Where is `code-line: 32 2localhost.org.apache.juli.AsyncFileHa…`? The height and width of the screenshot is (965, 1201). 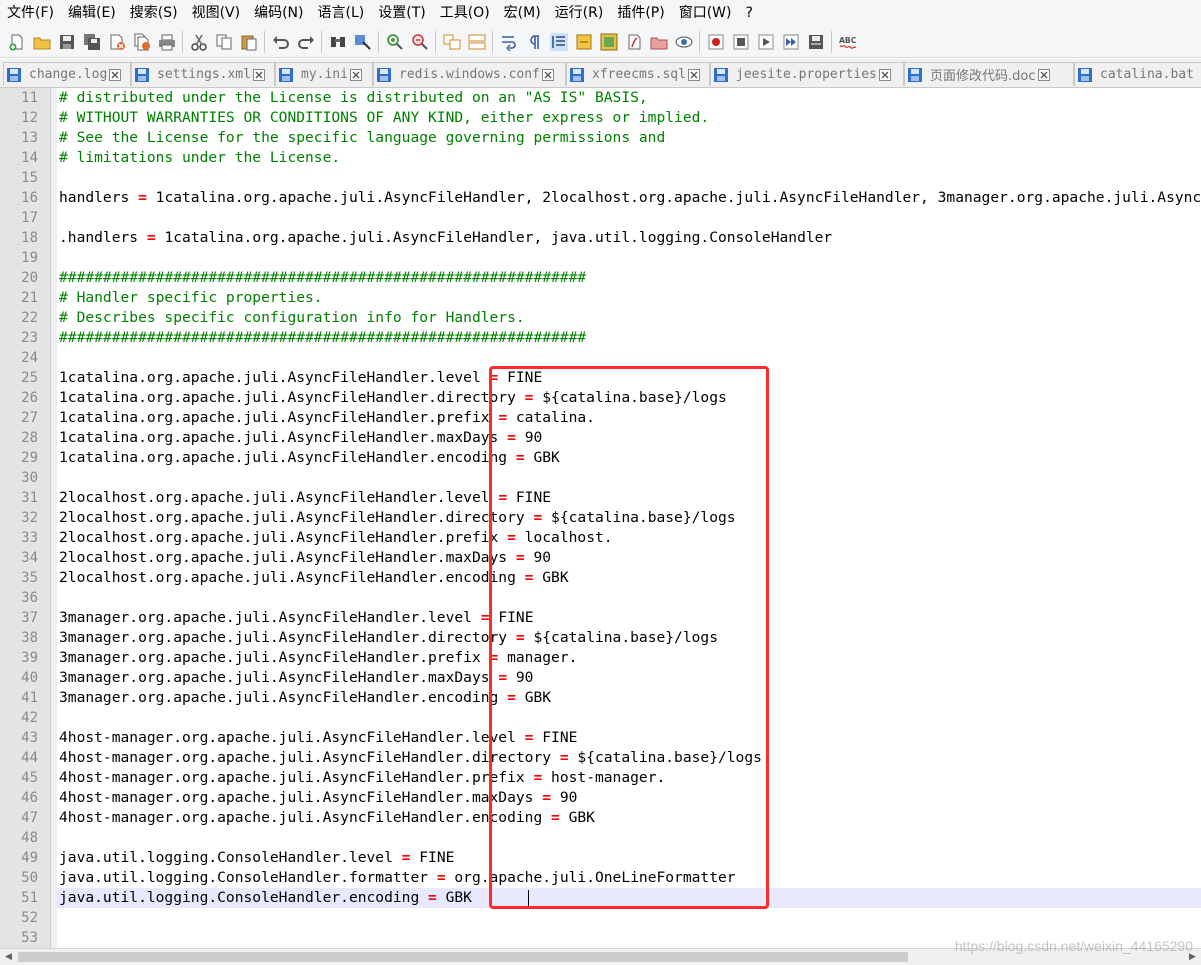 code-line: 32 2localhost.org.apache.juli.AsyncFileHa… is located at coordinates (600, 518).